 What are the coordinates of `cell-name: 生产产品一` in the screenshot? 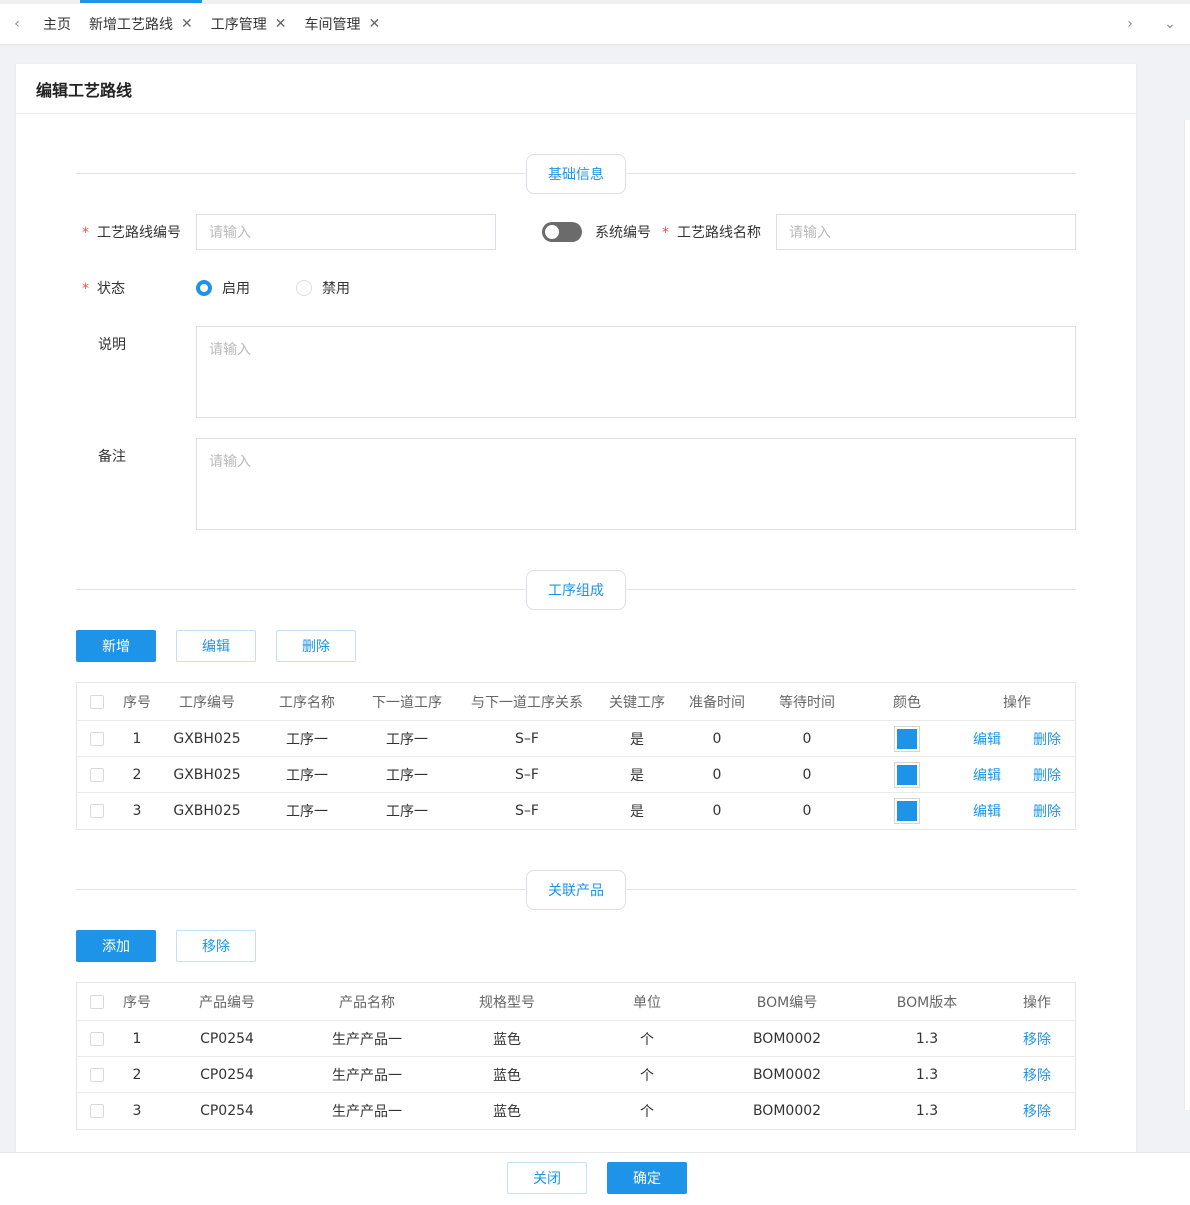 It's located at (367, 1075).